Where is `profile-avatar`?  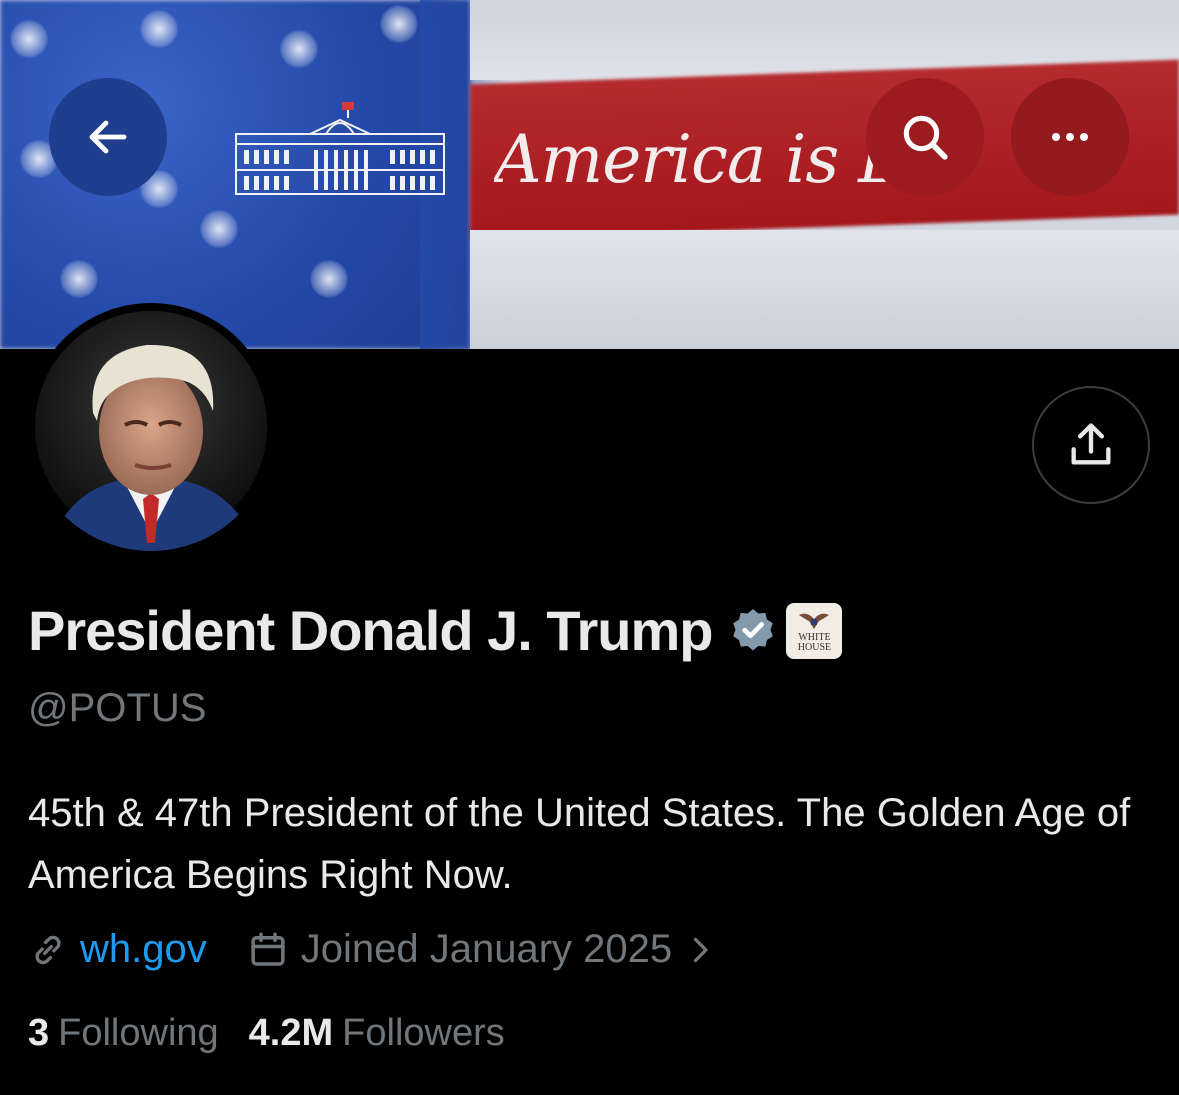 profile-avatar is located at coordinates (151, 427).